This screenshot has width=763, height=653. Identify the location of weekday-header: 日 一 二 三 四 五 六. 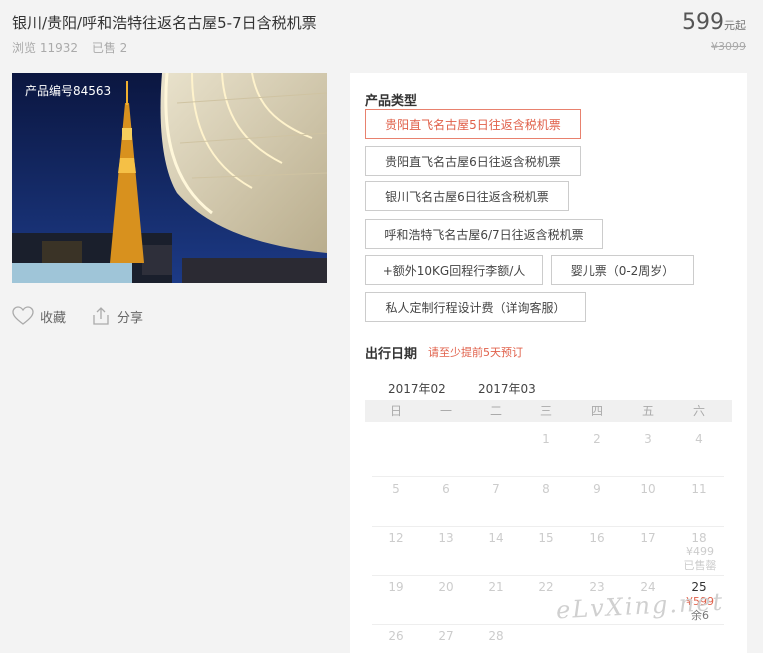
(548, 411).